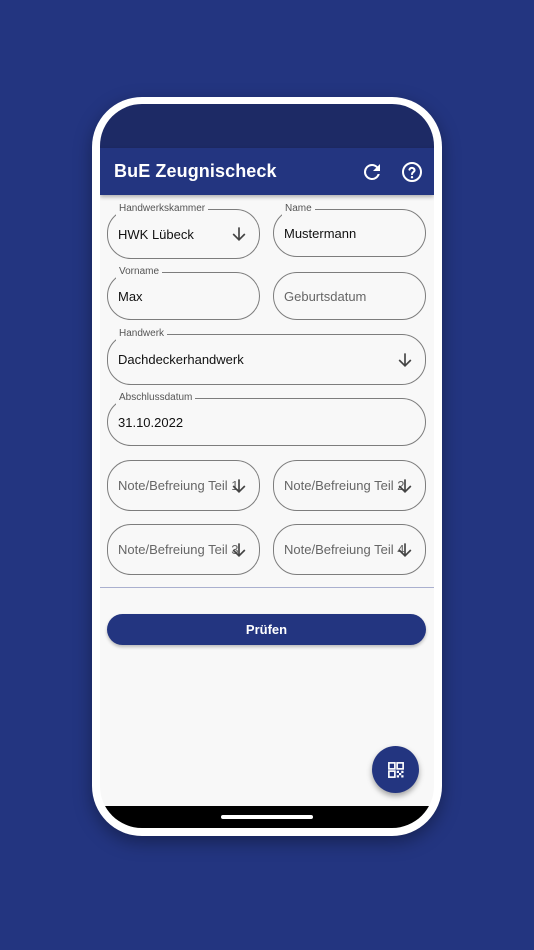  I want to click on app-bar: BuE Zeugnischeck, so click(267, 171).